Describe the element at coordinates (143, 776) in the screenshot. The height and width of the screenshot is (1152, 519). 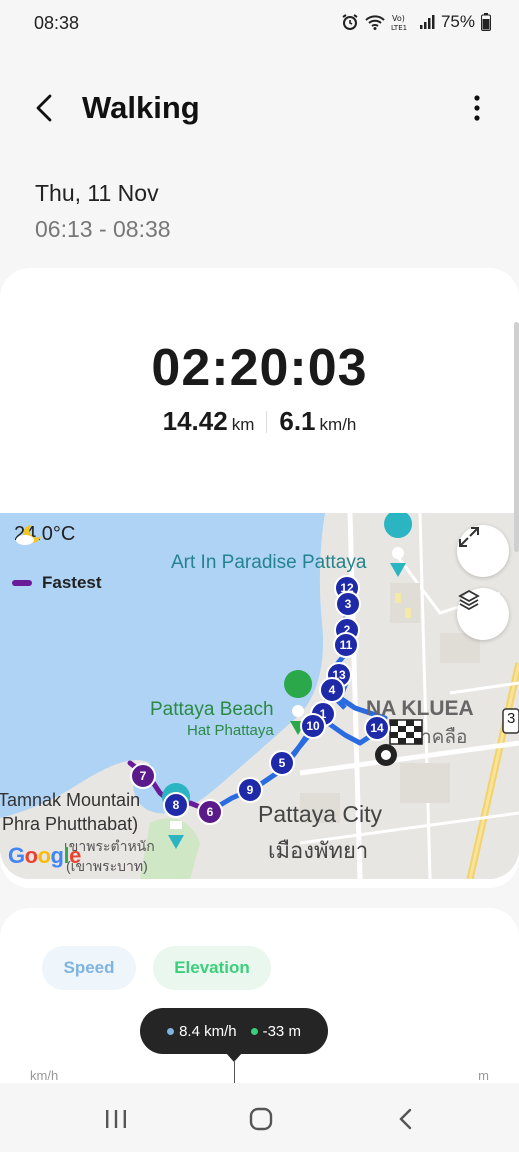
I see `route-marker-label: 7` at that location.